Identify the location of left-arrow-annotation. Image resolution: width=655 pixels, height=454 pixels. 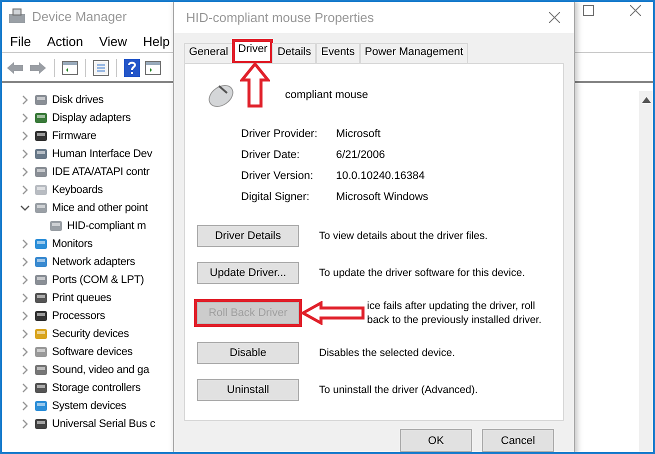
(333, 313).